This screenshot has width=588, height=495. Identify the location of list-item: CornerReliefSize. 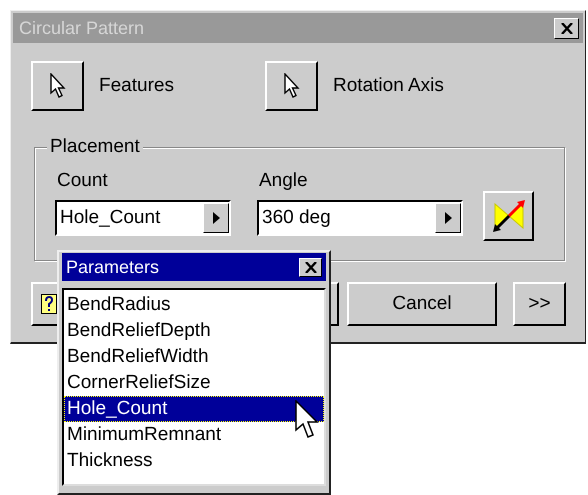
(194, 383).